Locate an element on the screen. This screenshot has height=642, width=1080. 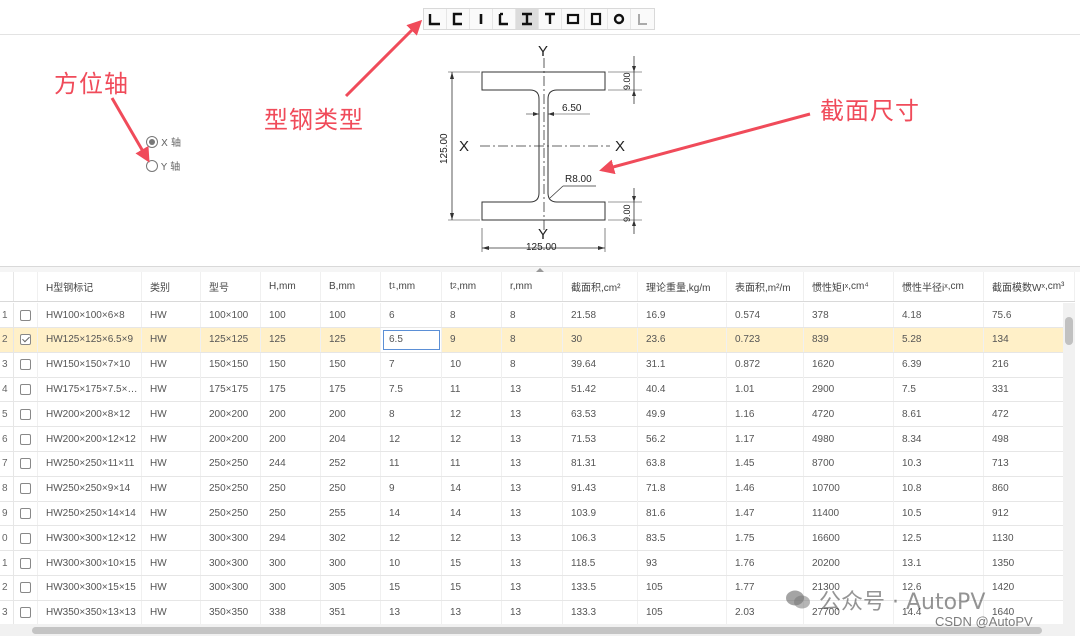
cell-wx: 1350 is located at coordinates (1029, 563).